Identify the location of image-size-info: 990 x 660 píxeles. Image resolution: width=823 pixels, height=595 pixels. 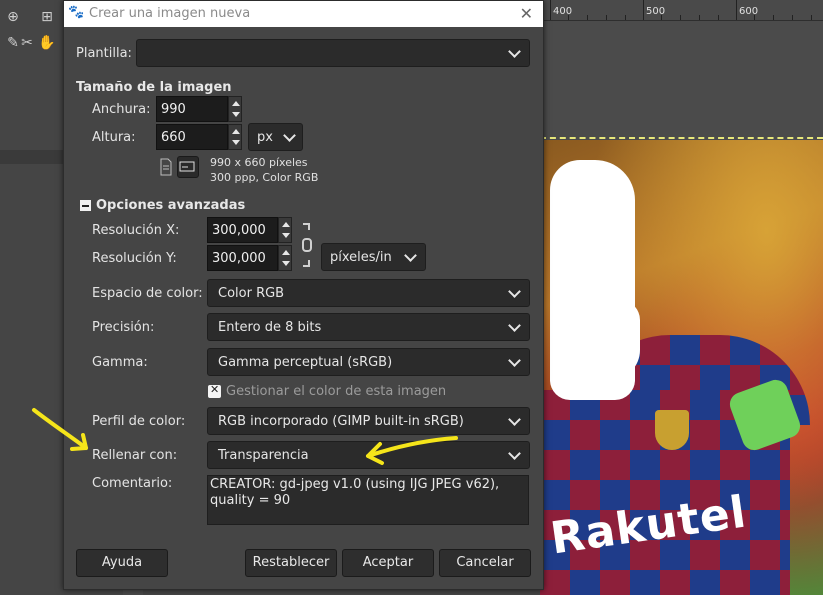
(259, 162).